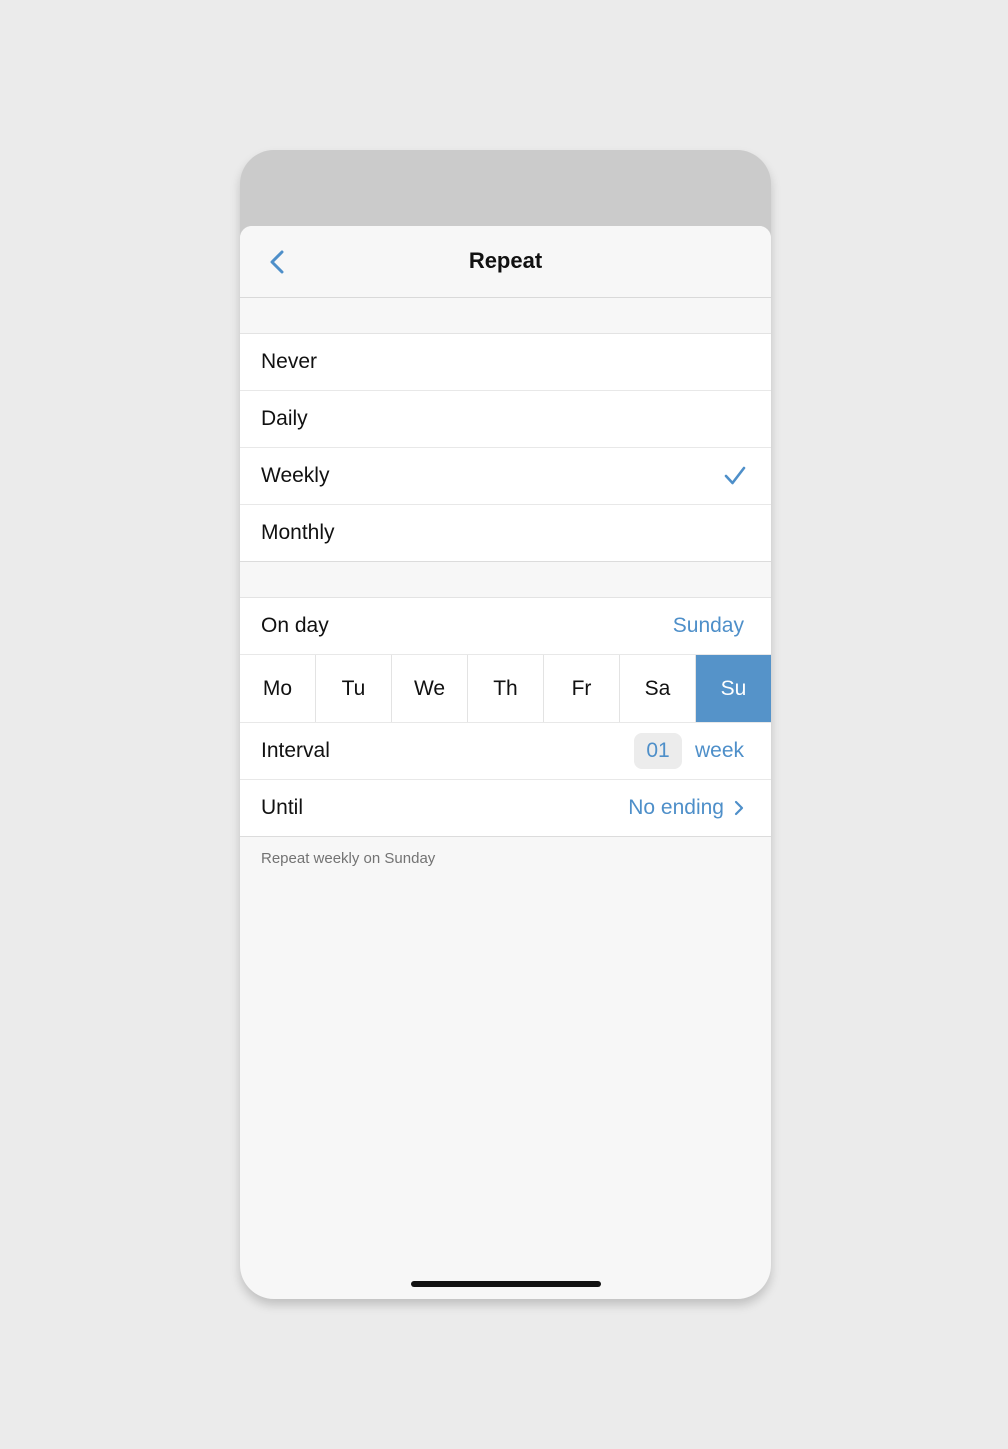 The height and width of the screenshot is (1449, 1008). I want to click on checkmark-icon, so click(735, 475).